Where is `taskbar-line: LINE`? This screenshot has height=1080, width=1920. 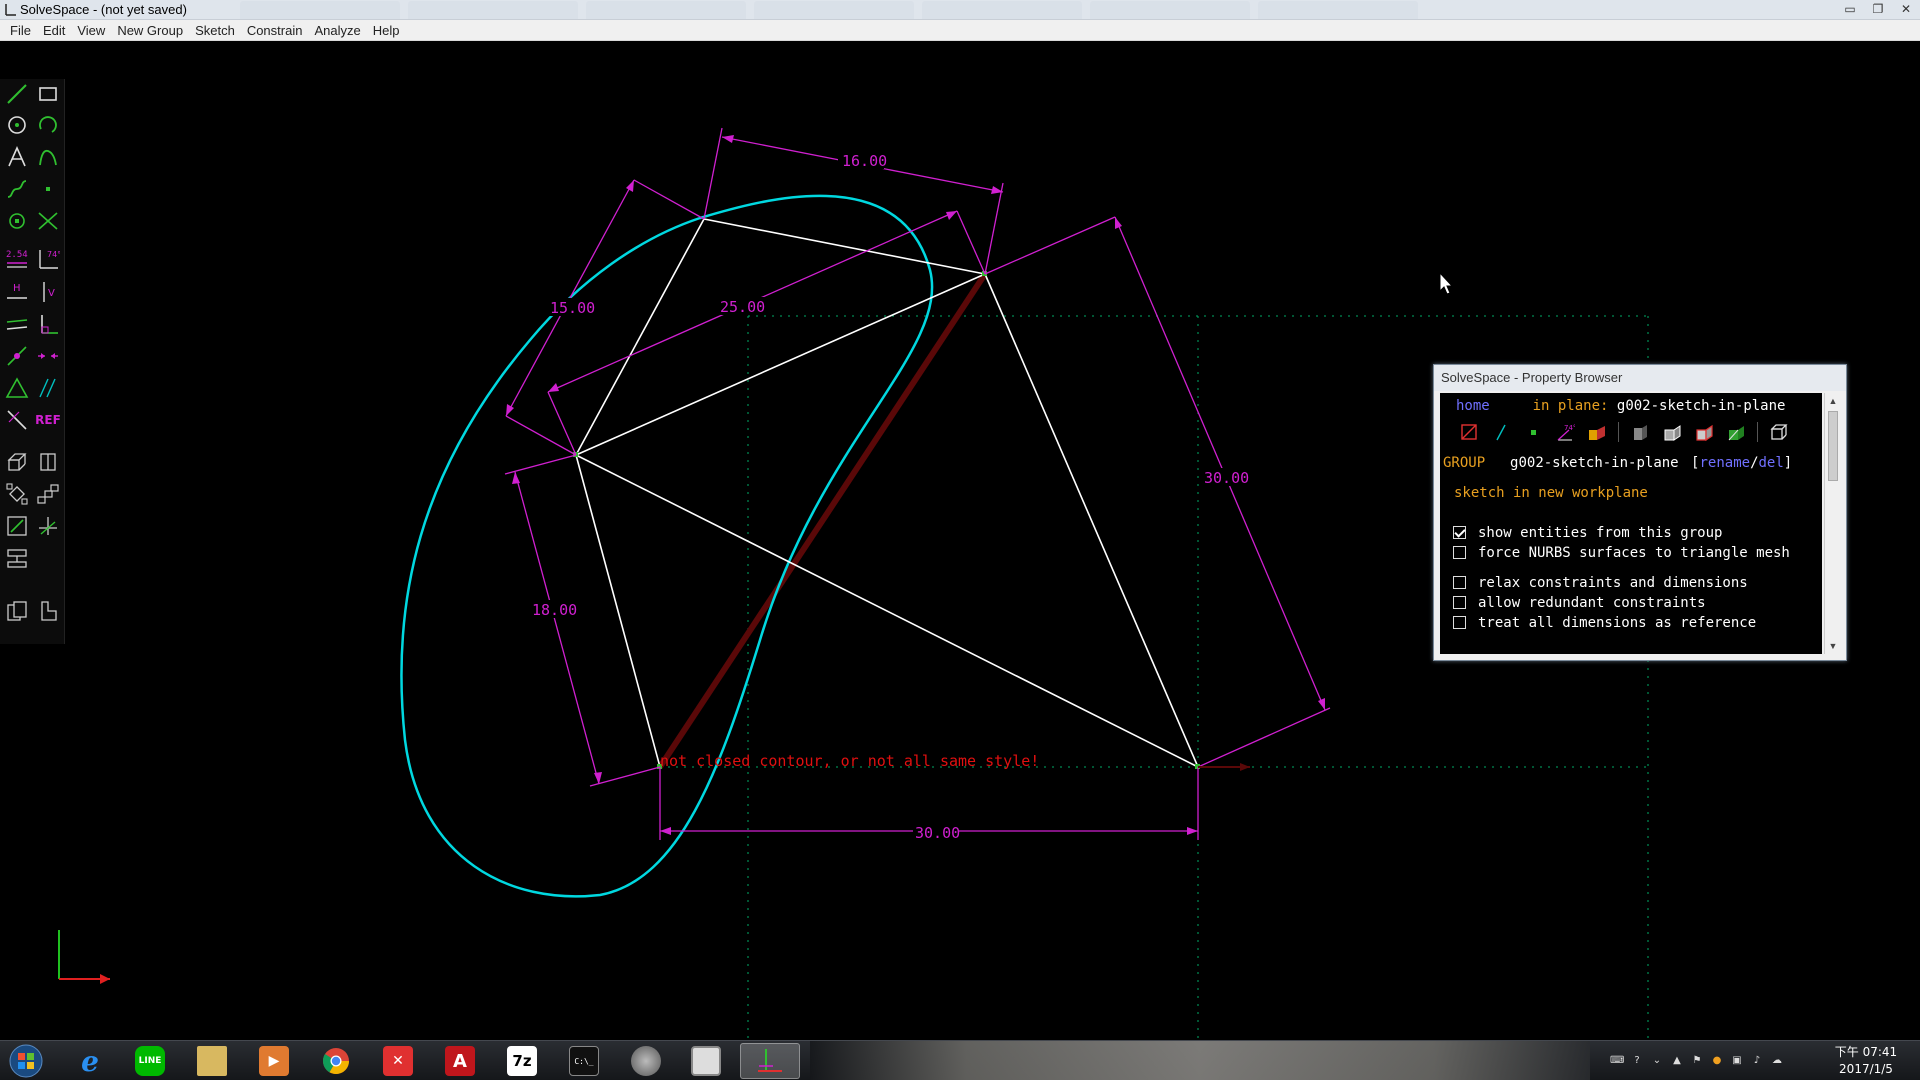 taskbar-line: LINE is located at coordinates (150, 1061).